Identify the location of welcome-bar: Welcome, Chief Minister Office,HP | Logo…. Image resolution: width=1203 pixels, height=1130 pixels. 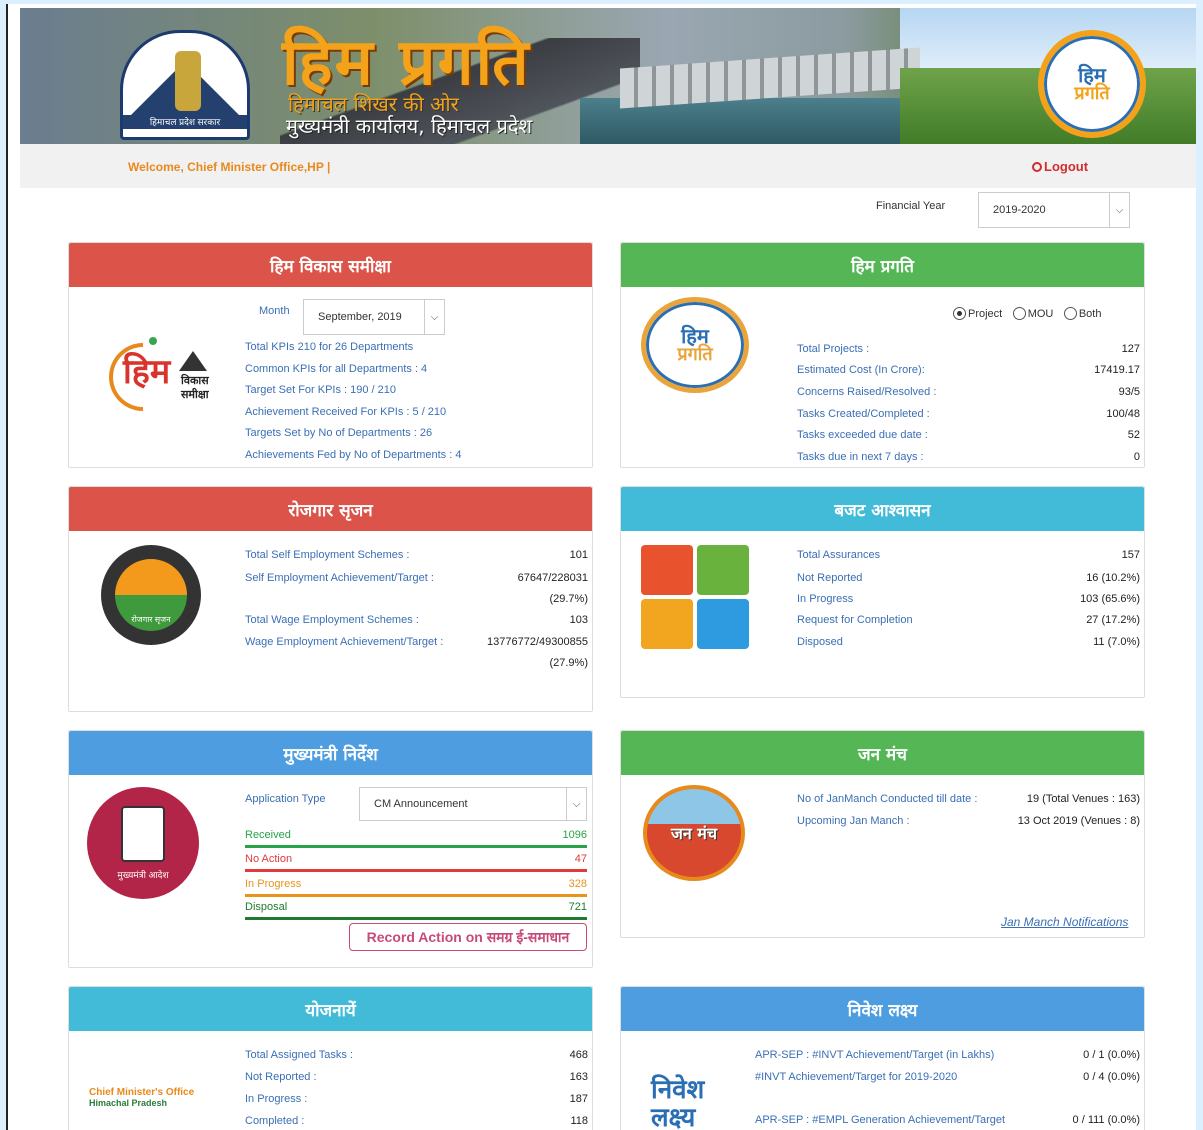
(608, 166).